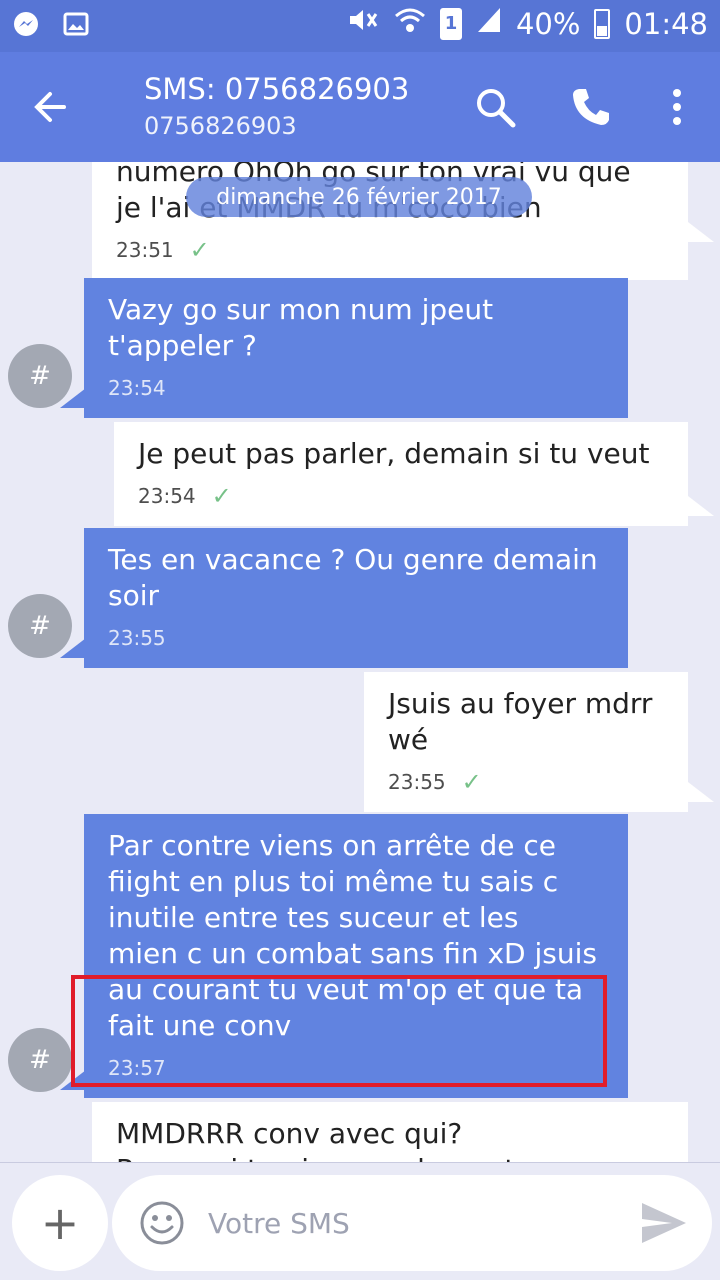 The image size is (720, 1280). What do you see at coordinates (26, 24) in the screenshot?
I see `messenger-icon` at bounding box center [26, 24].